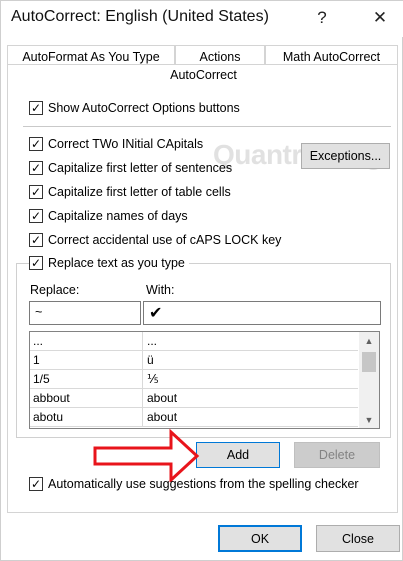 The image size is (403, 561). I want to click on dialog-title: AutoCorrect: English (United States), so click(140, 16).